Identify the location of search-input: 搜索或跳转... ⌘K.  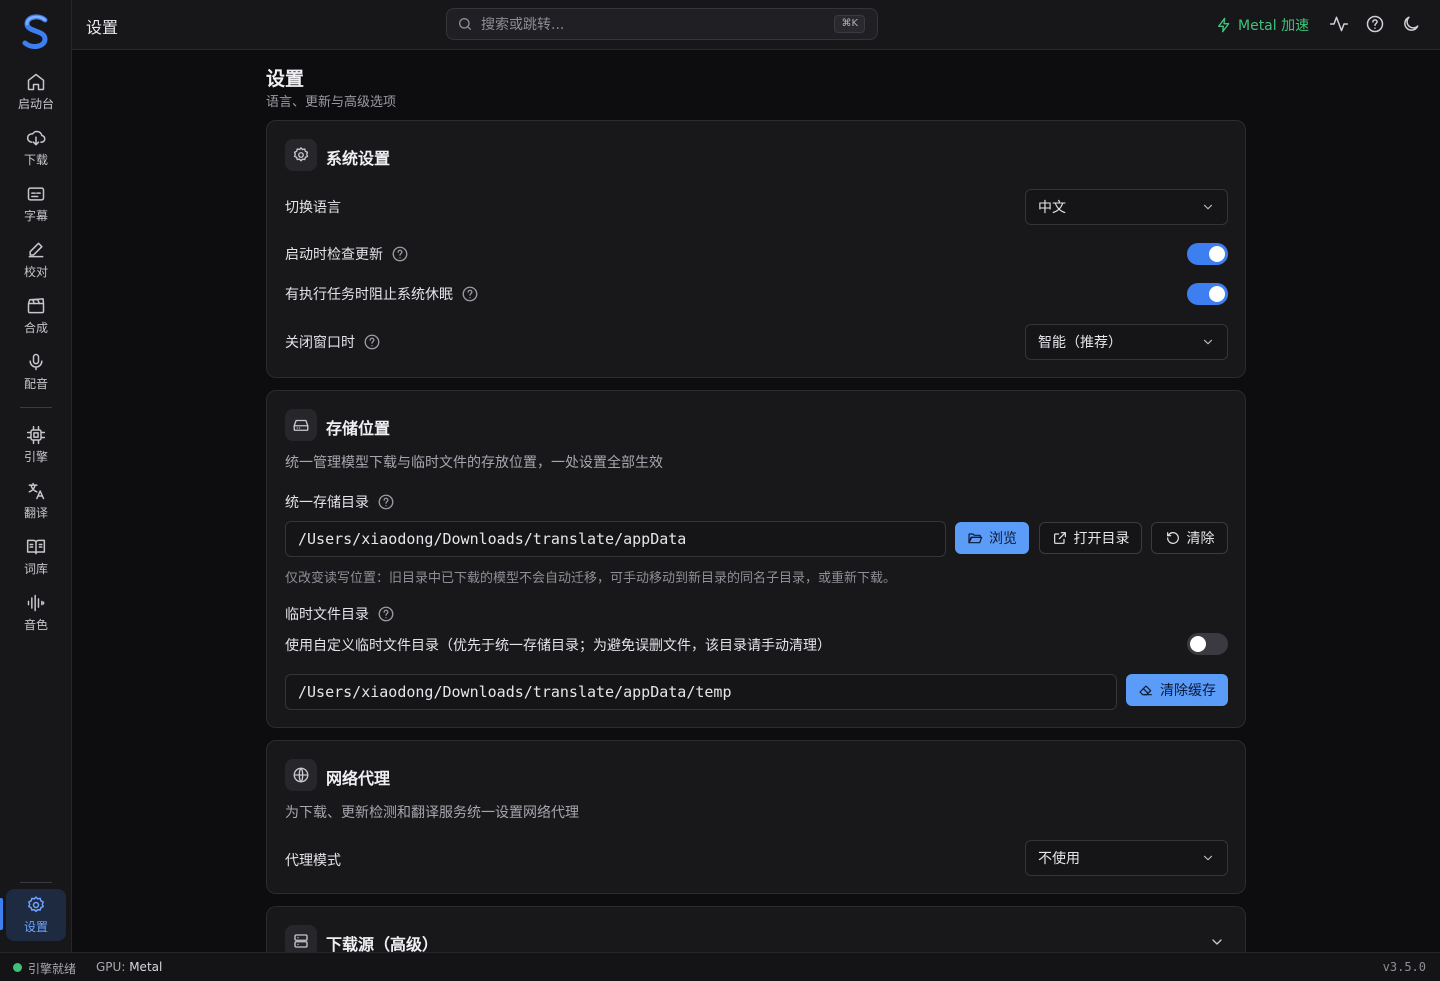
(662, 24).